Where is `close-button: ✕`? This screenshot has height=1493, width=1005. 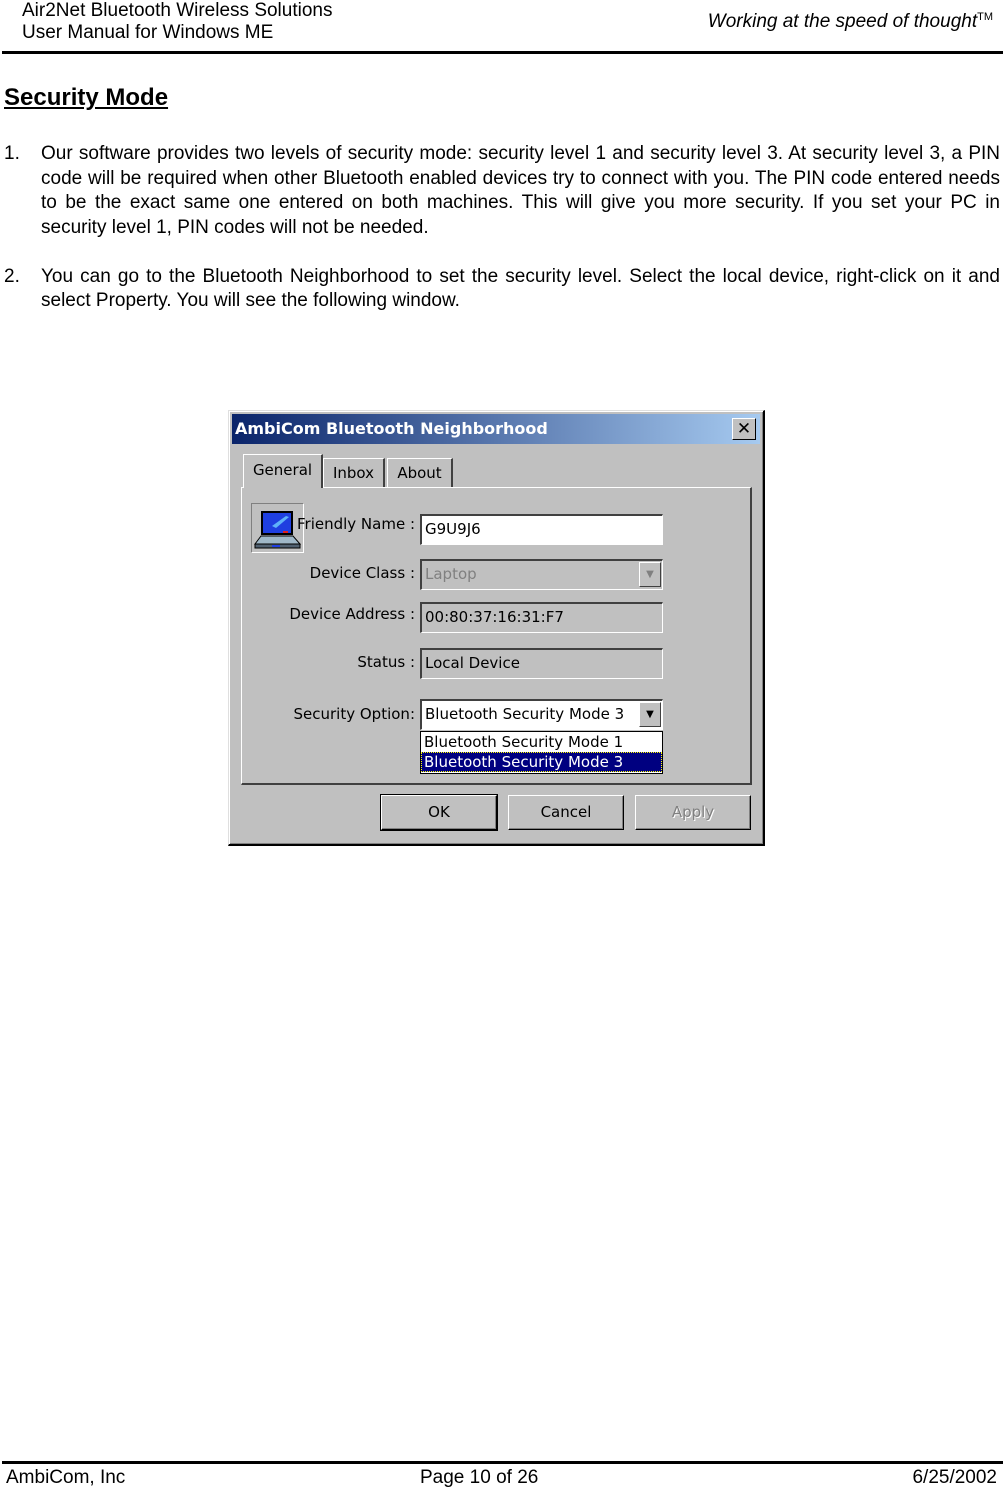 close-button: ✕ is located at coordinates (744, 429).